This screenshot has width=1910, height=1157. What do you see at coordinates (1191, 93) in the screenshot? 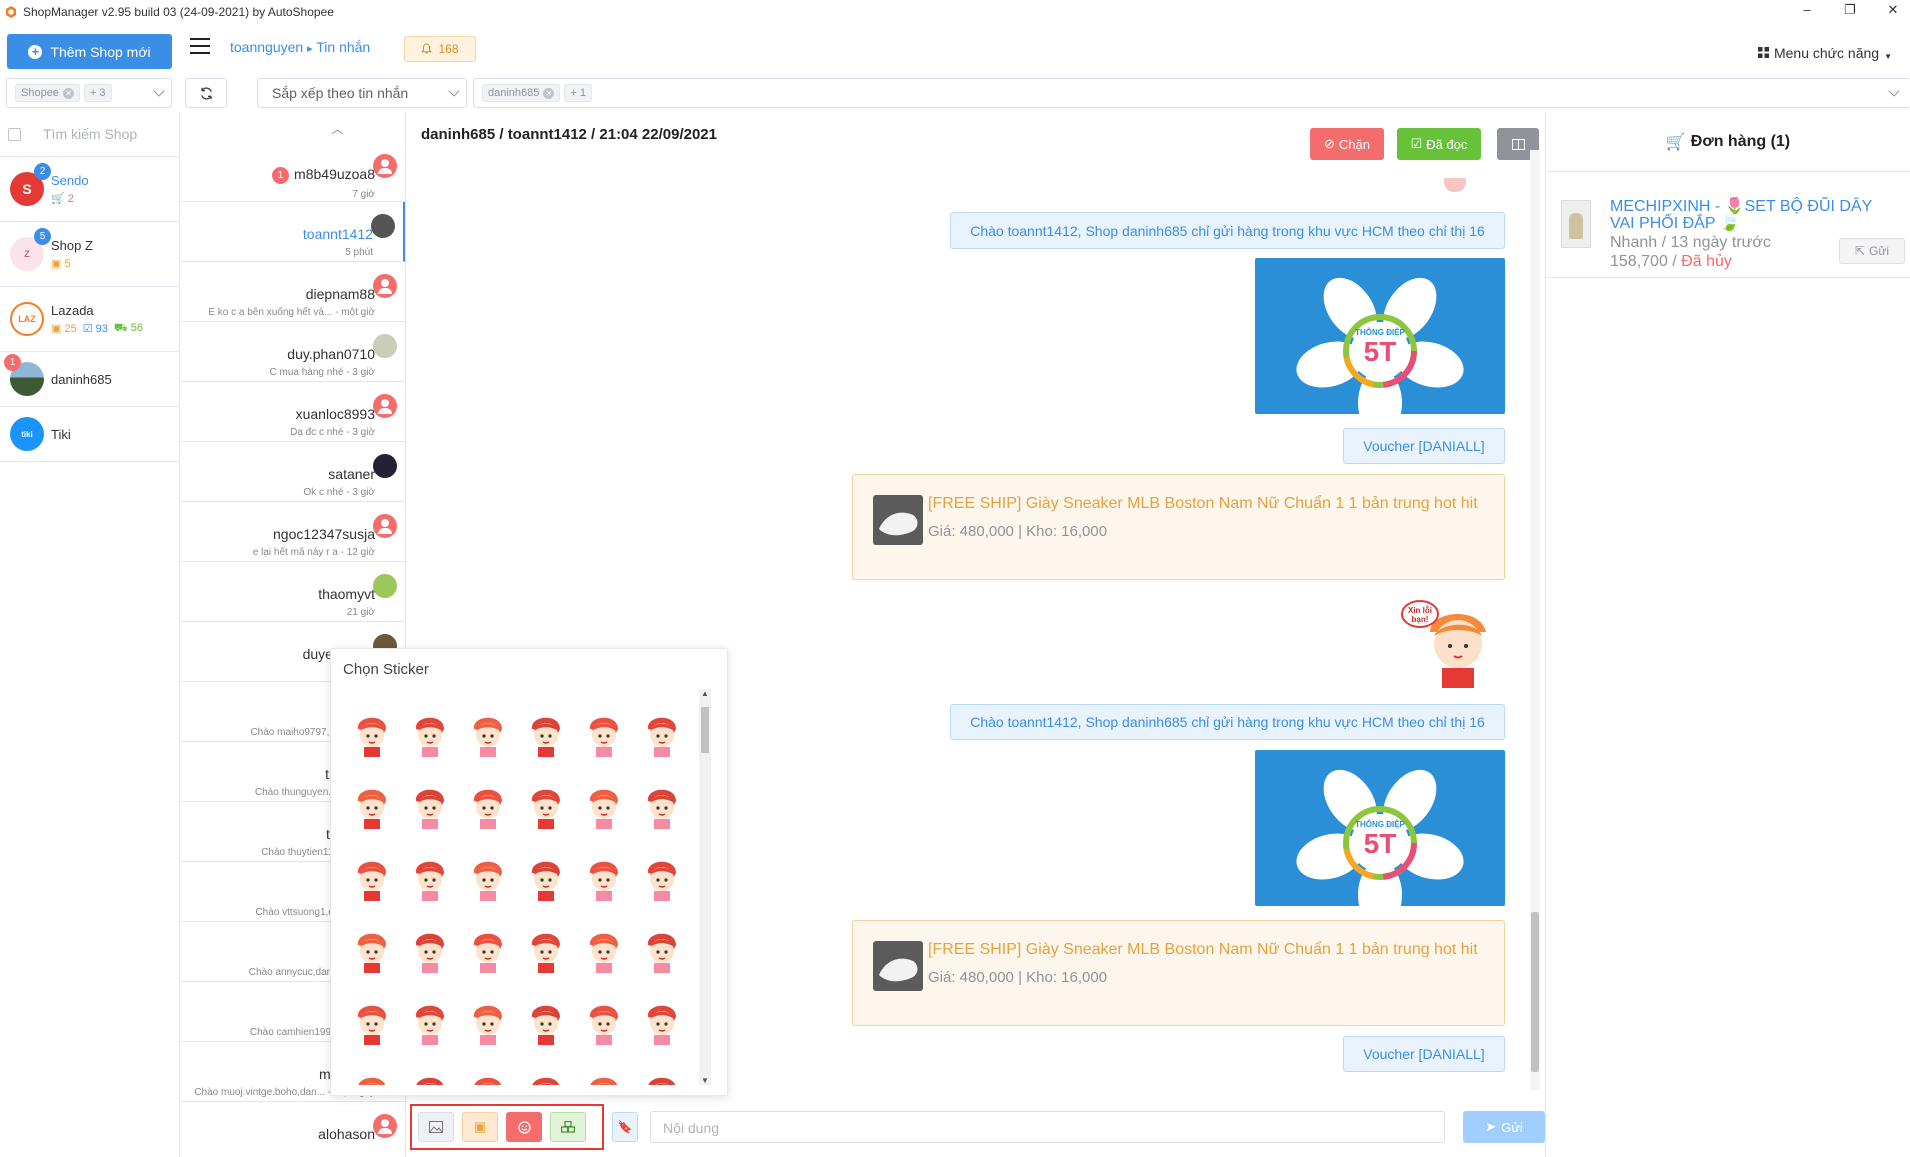
I see `shop-filter-select: daninh685 ✕ + 1` at bounding box center [1191, 93].